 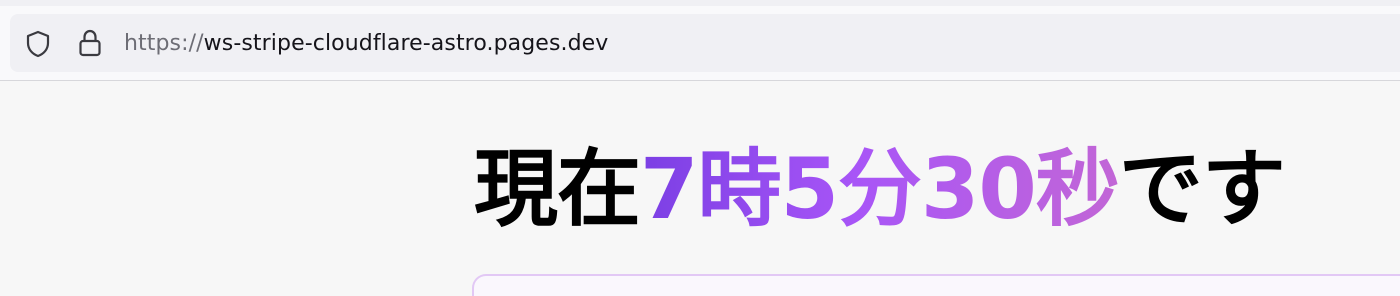 What do you see at coordinates (38, 44) in the screenshot?
I see `shield-icon` at bounding box center [38, 44].